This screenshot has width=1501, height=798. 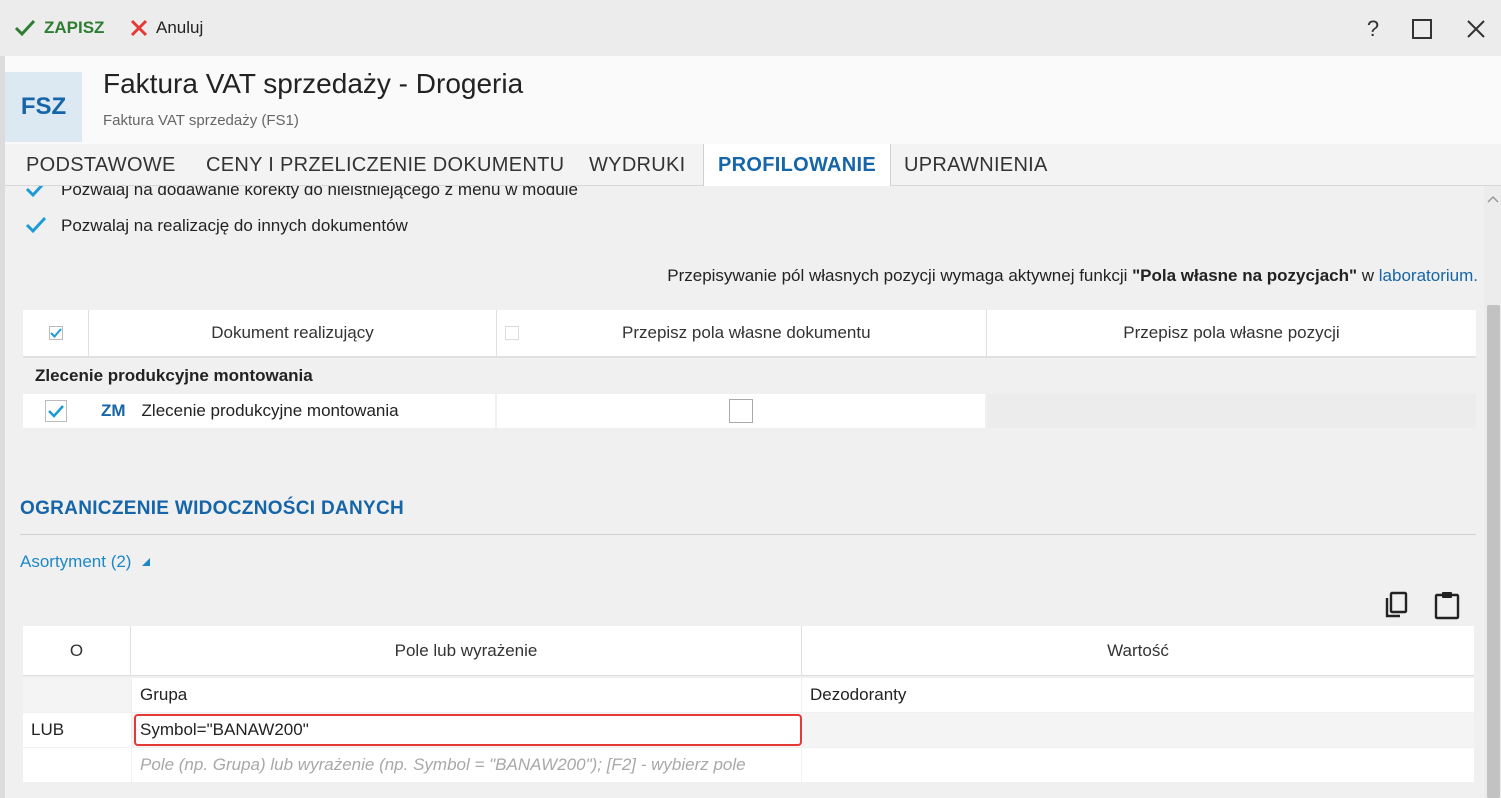 I want to click on copy-doc-fields-cell, so click(x=741, y=411).